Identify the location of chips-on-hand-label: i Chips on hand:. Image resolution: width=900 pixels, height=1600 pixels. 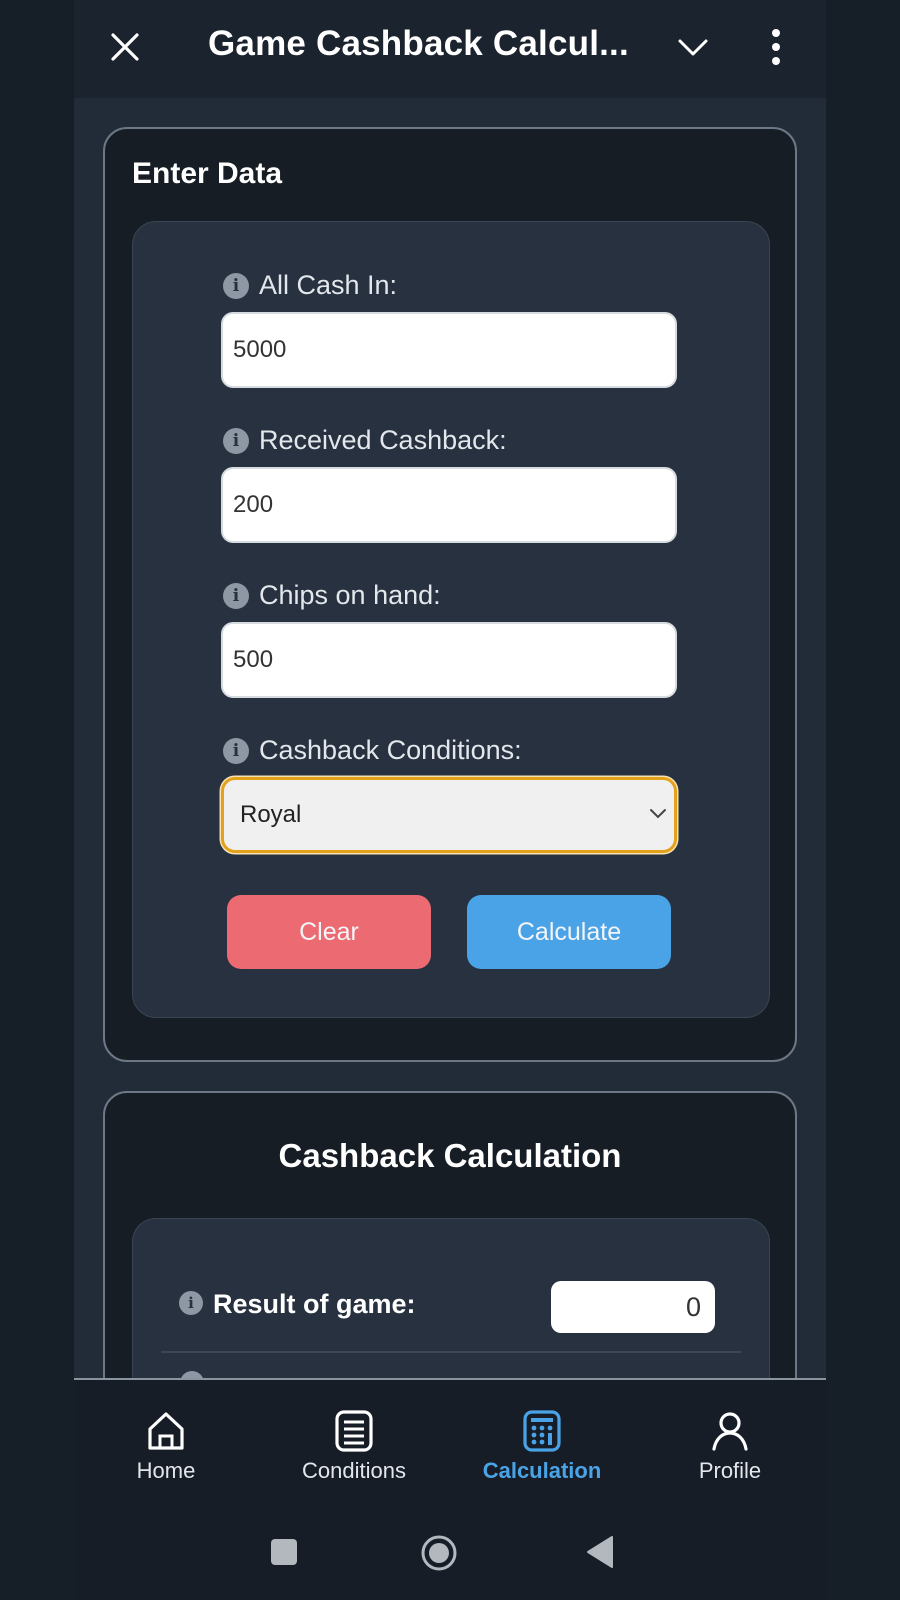
(332, 595).